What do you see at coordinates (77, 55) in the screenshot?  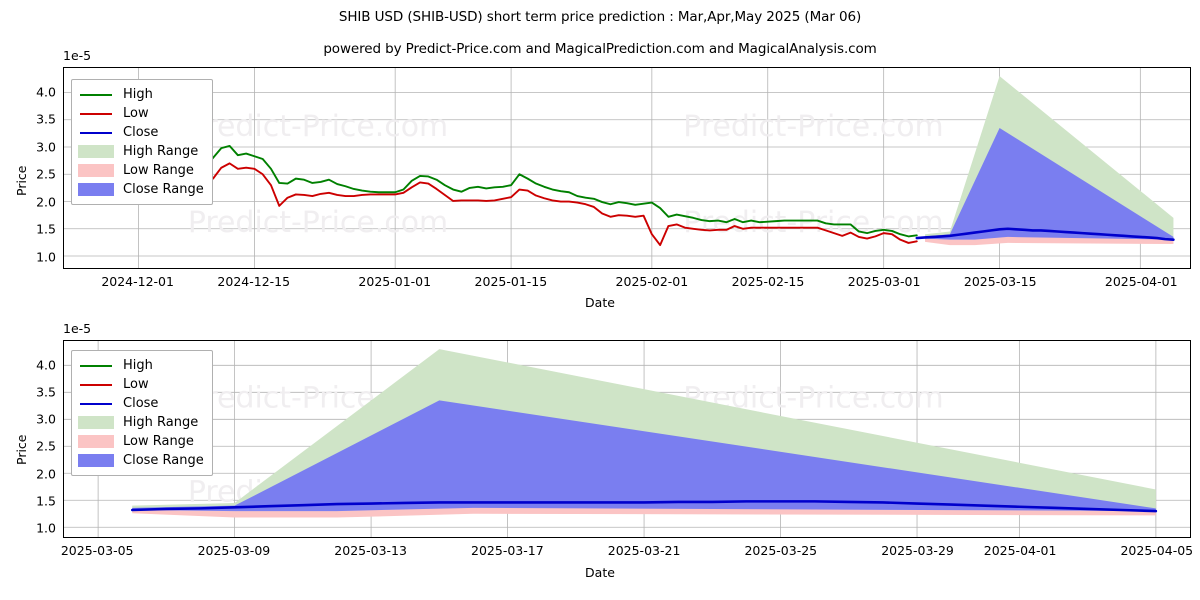 I see `y-exponent-label-top: 1e-5` at bounding box center [77, 55].